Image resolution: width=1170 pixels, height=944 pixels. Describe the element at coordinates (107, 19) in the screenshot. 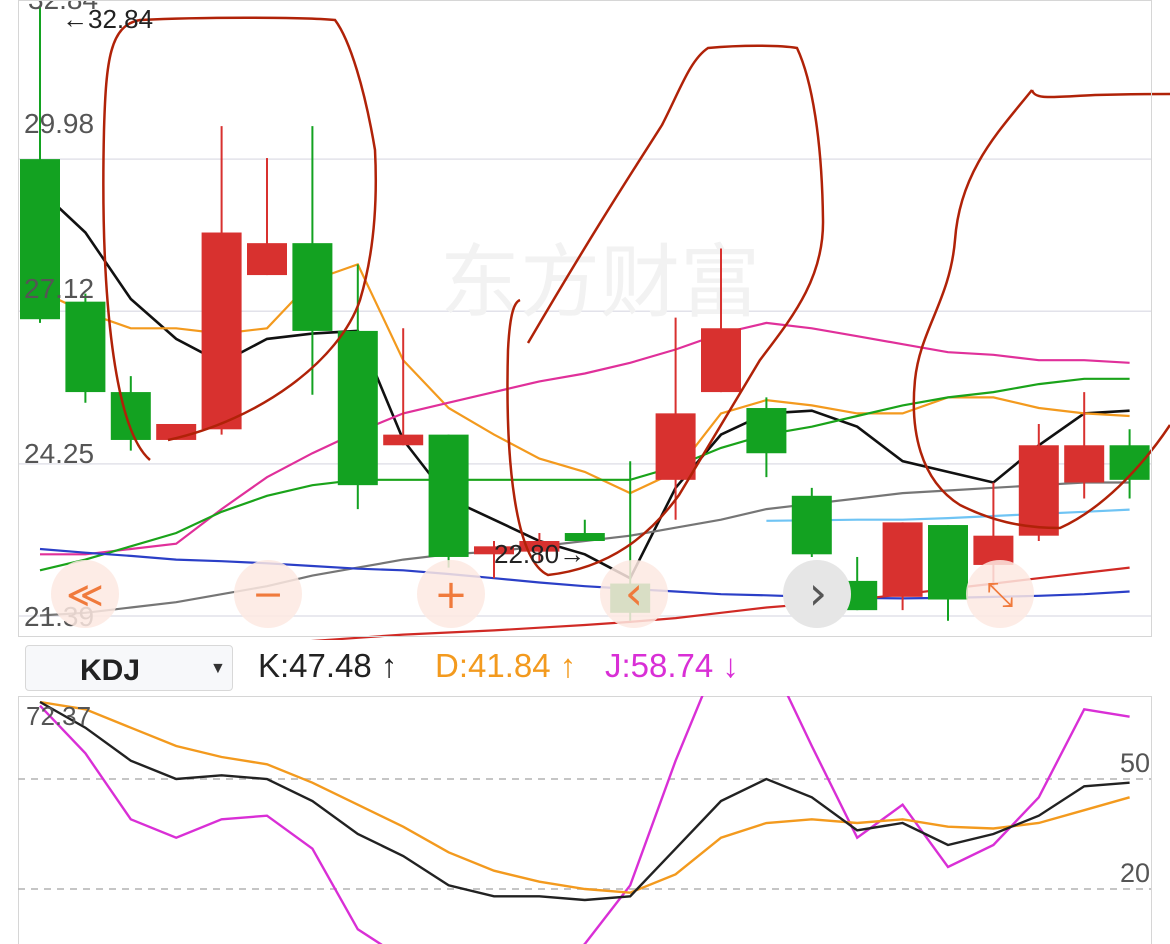

I see `high-price-marker: ←32.84` at that location.